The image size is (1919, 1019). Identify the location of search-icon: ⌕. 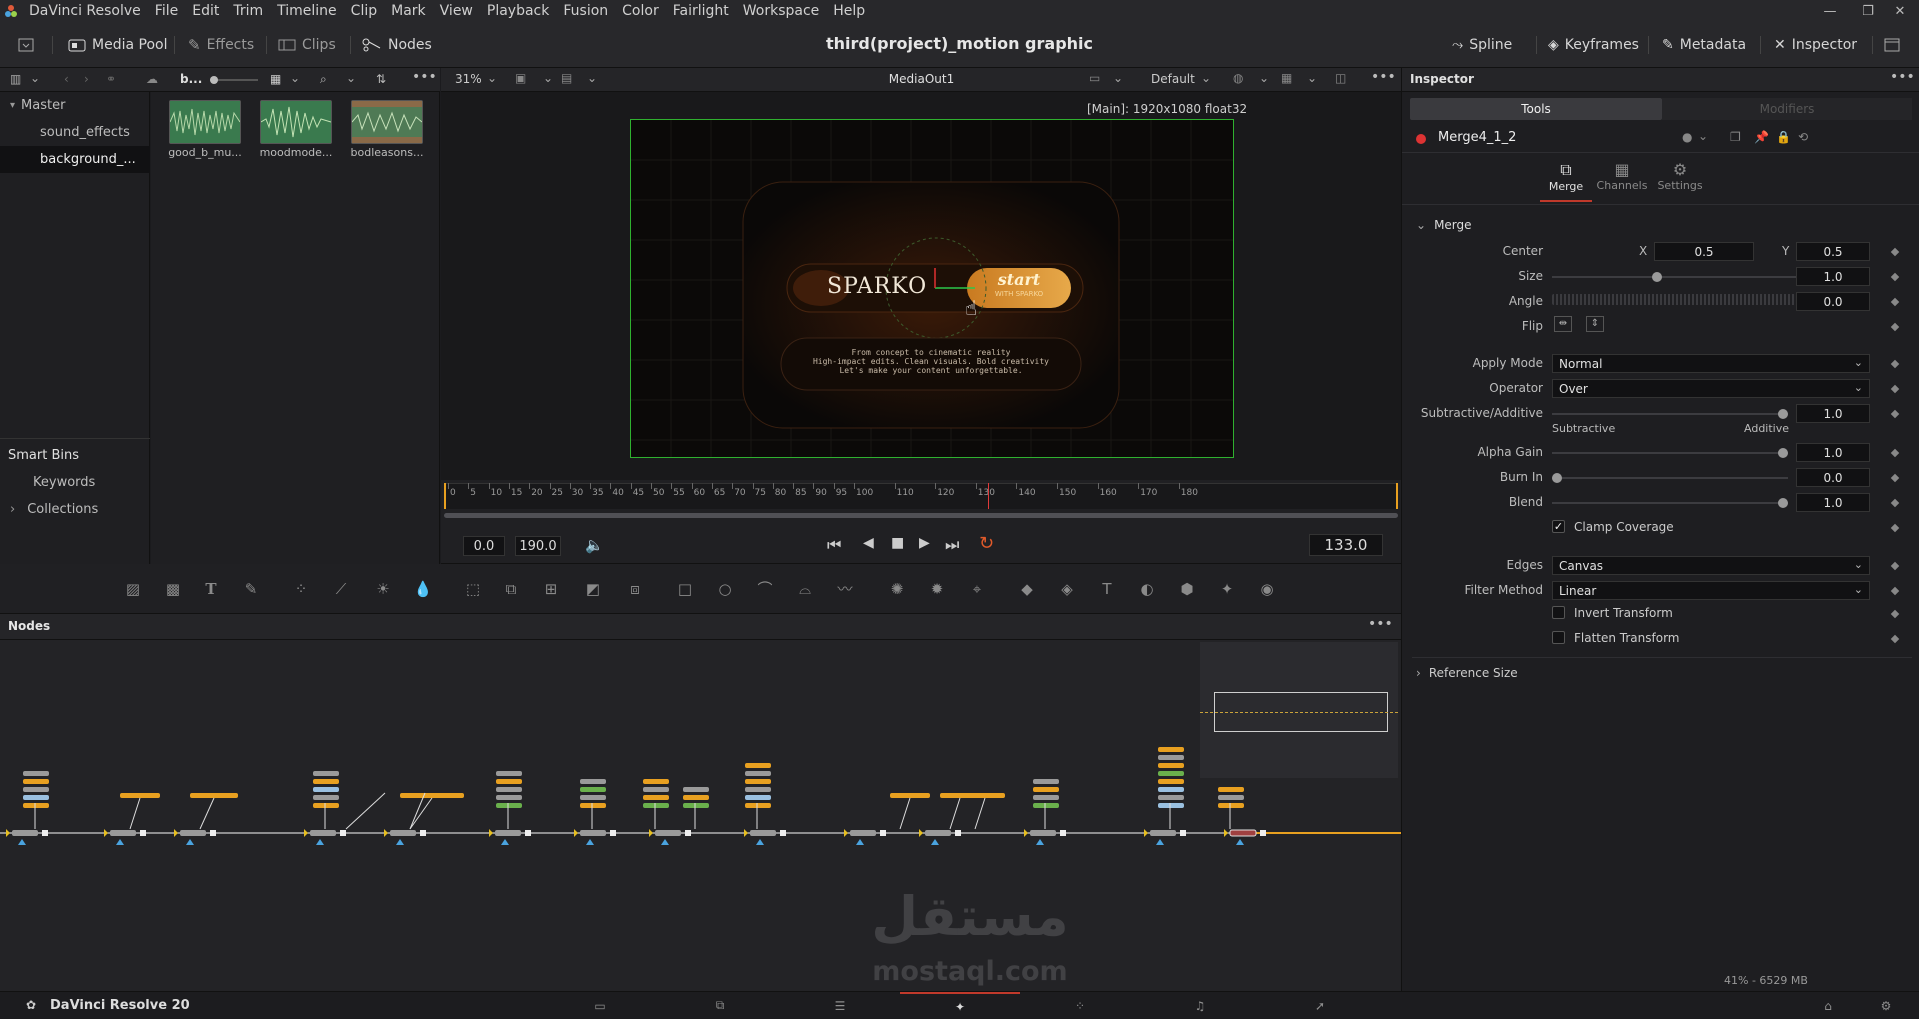
(323, 79).